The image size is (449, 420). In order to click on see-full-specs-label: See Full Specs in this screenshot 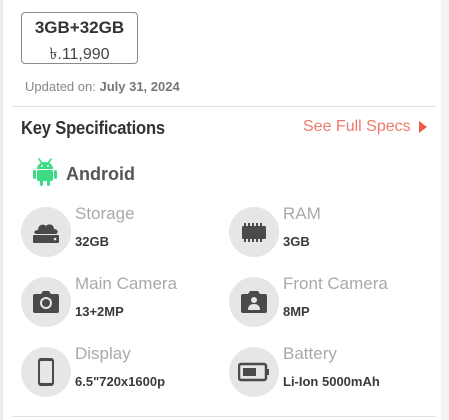, I will do `click(357, 126)`.